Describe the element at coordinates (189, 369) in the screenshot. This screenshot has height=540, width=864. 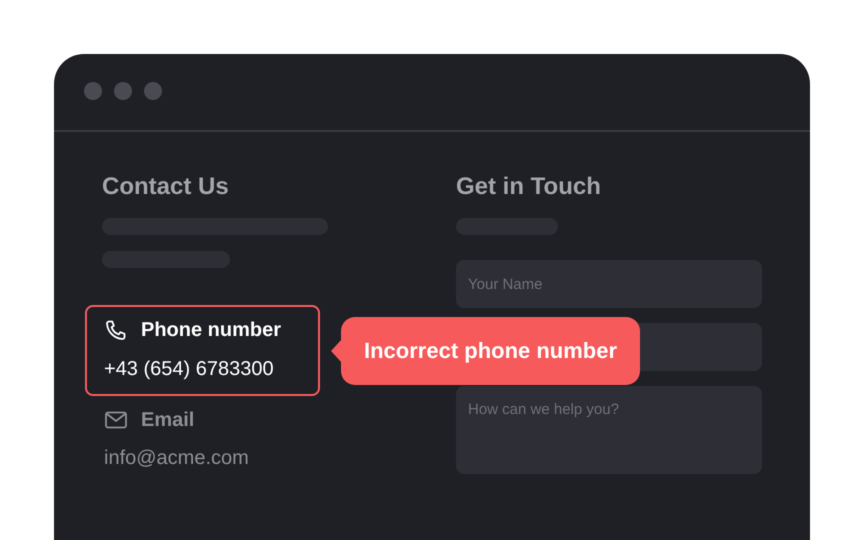
I see `contact-value: +43 (654) 6783300` at that location.